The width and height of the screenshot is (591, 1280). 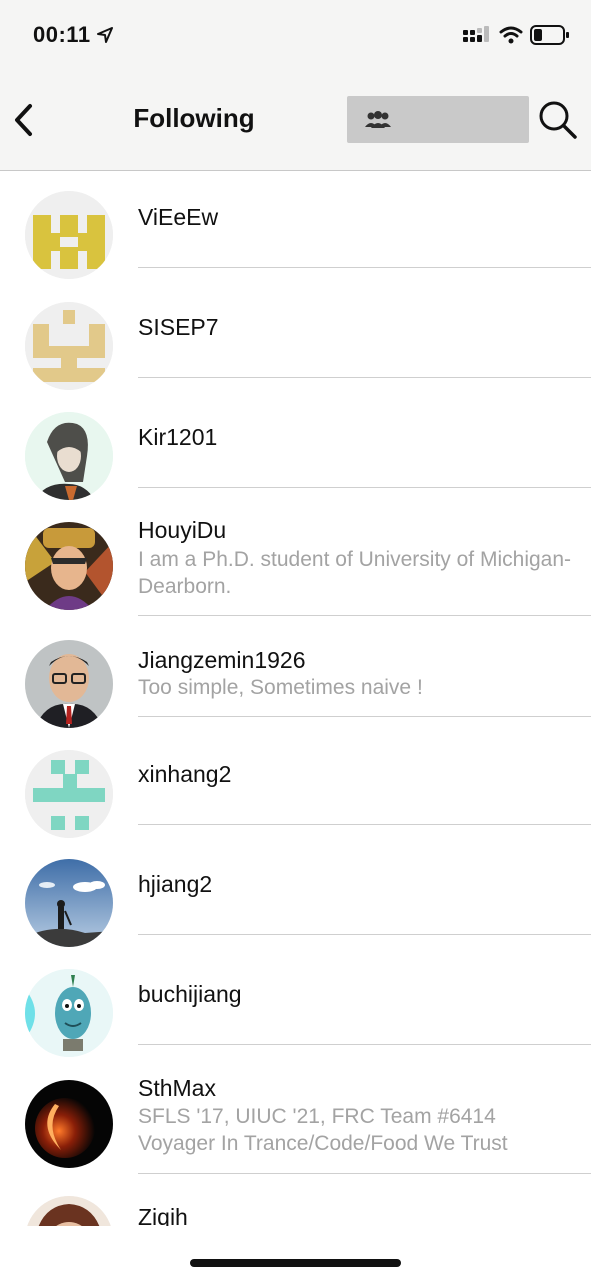 What do you see at coordinates (222, 660) in the screenshot?
I see `username: Jiangzemin1926` at bounding box center [222, 660].